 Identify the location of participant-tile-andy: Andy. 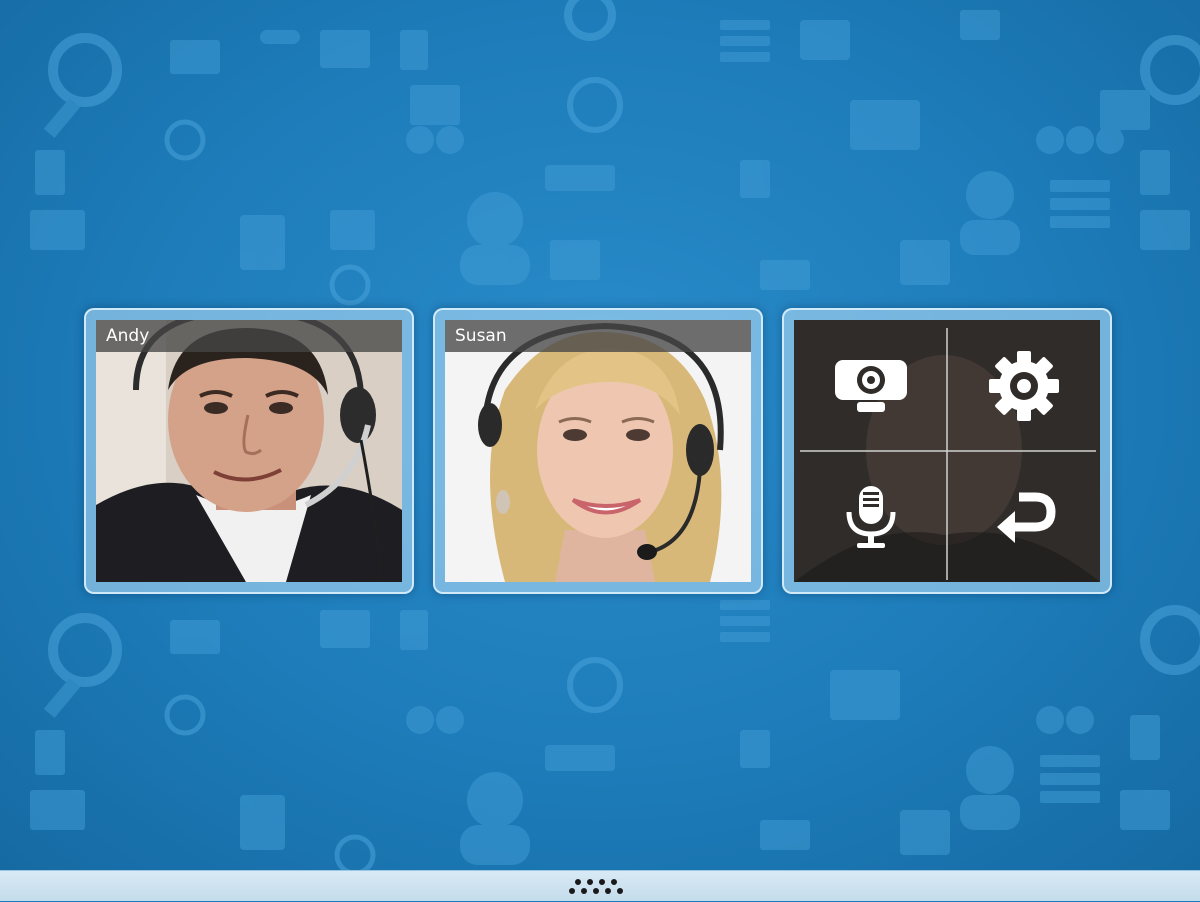
(249, 451).